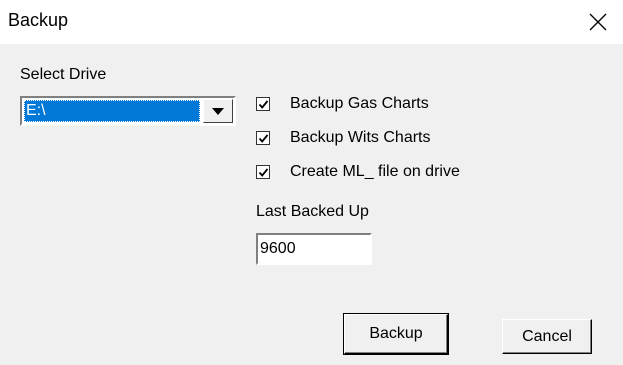 This screenshot has width=623, height=365. Describe the element at coordinates (547, 336) in the screenshot. I see `cancel-button: Cancel` at that location.